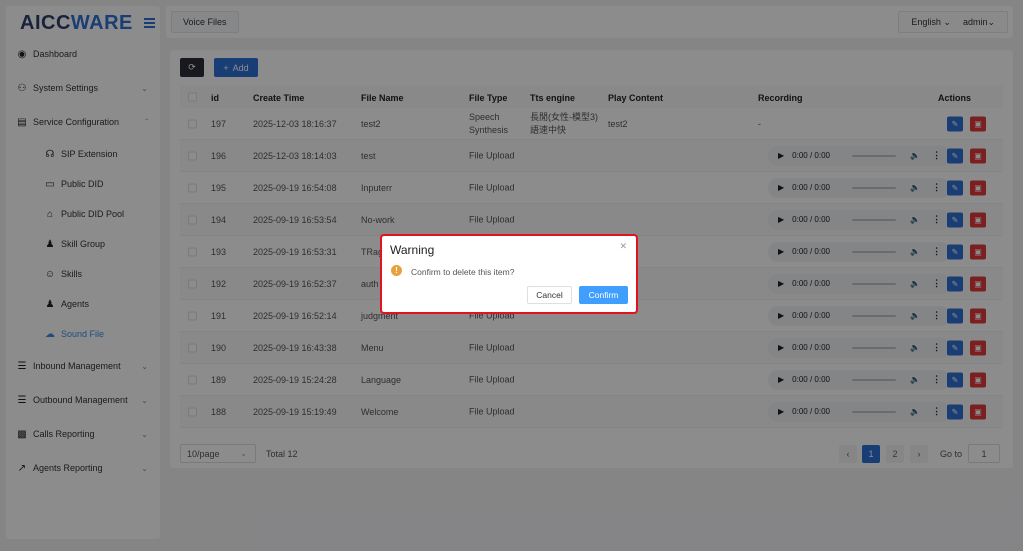 The image size is (1023, 551). I want to click on dialog-message: Confirm to delete this item?, so click(463, 272).